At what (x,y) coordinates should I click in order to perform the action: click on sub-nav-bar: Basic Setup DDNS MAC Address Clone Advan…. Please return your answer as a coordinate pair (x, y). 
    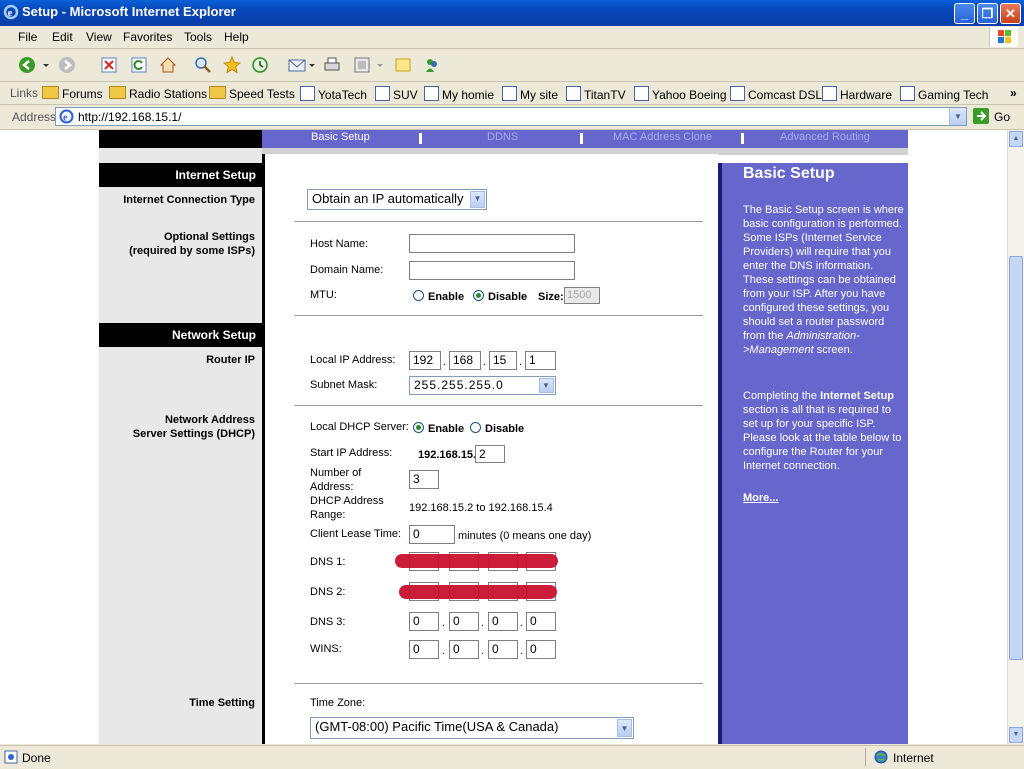
    Looking at the image, I should click on (503, 139).